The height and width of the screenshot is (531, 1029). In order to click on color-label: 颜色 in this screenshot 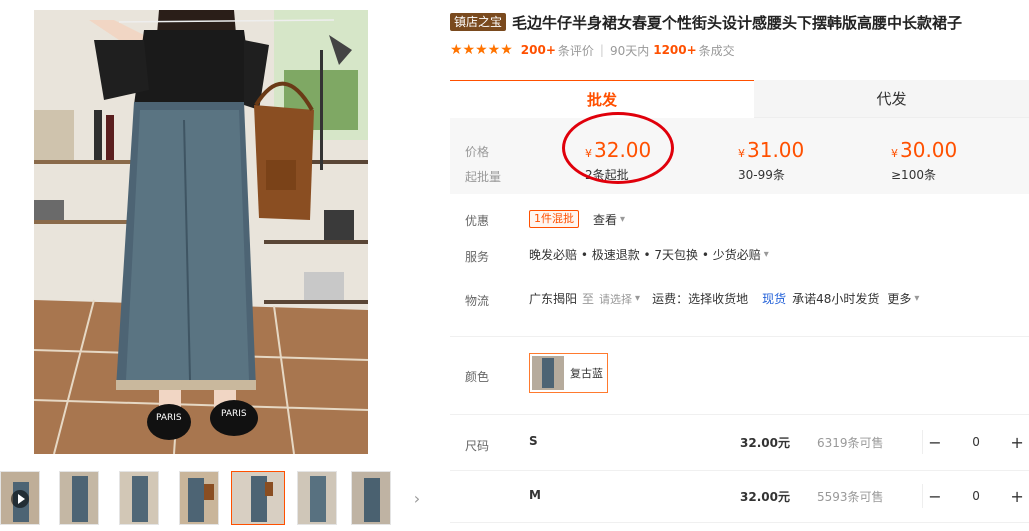, I will do `click(477, 377)`.